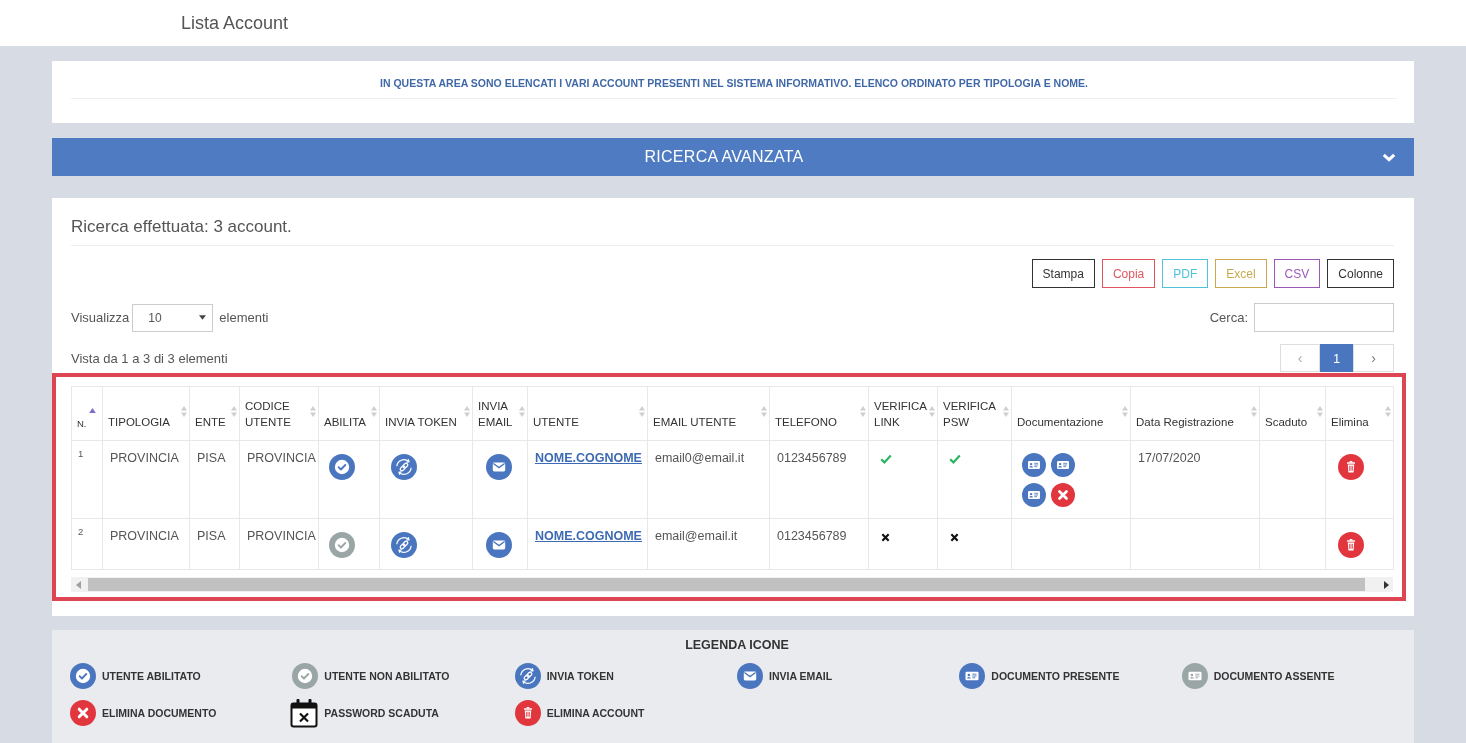 This screenshot has width=1466, height=743. I want to click on page-length-select: 10, so click(173, 317).